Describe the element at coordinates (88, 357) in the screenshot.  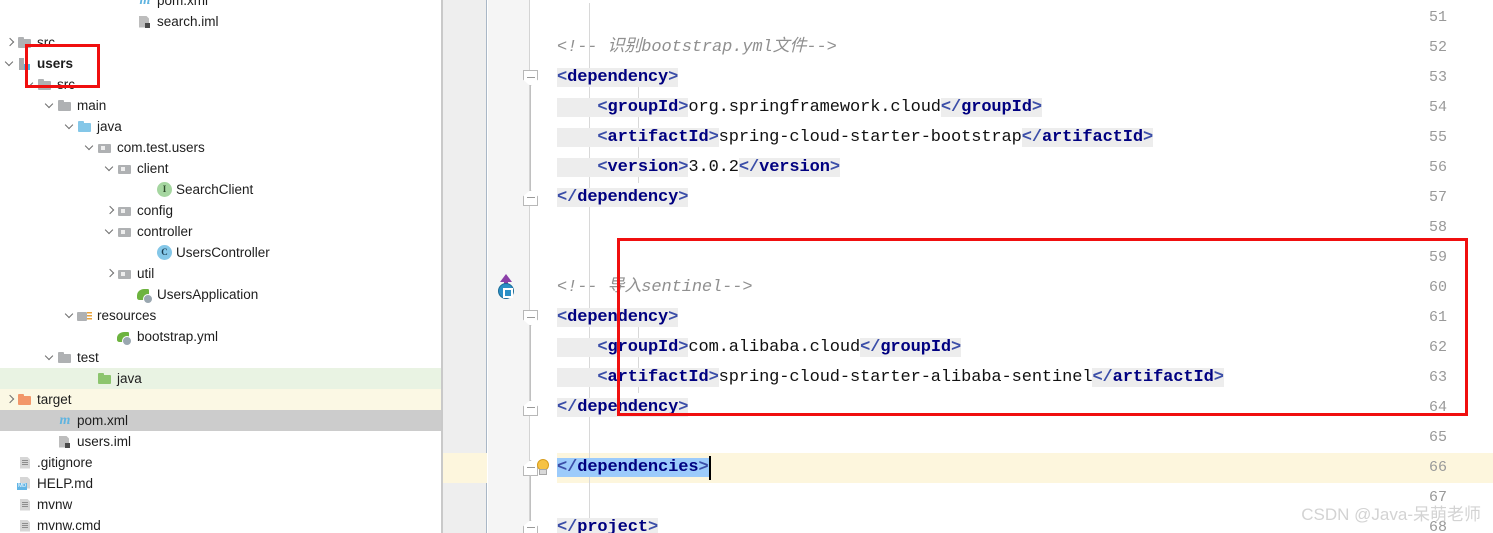
I see `tree-item-label: test` at that location.